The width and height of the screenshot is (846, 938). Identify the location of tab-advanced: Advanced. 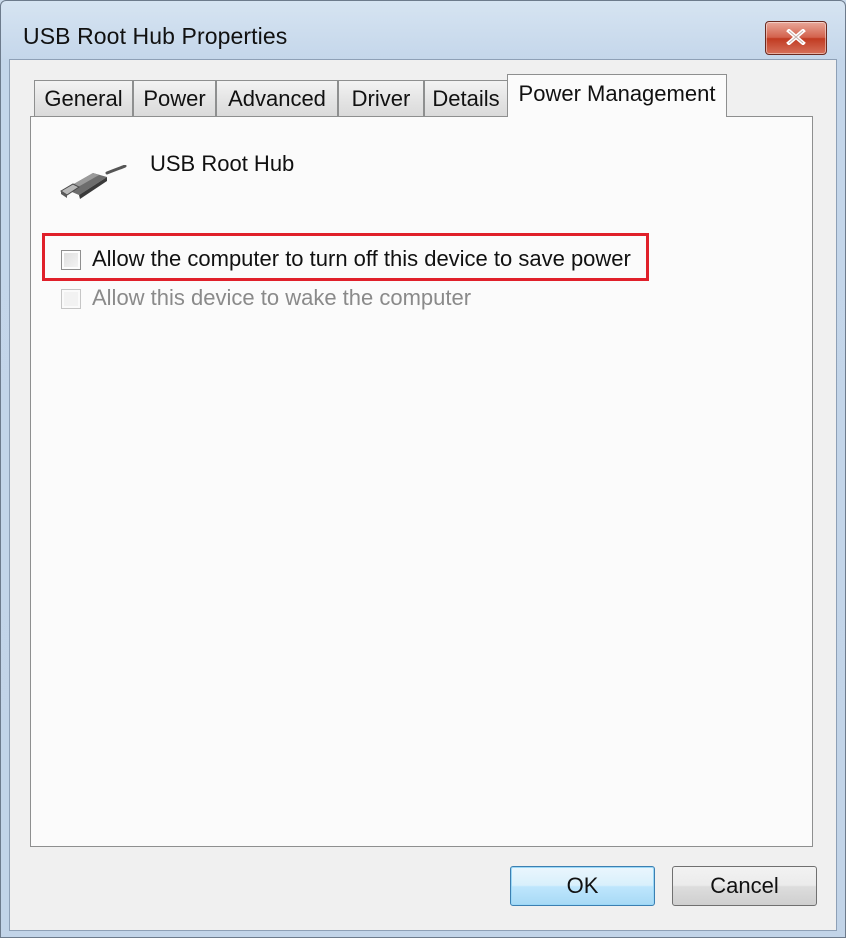
(277, 98).